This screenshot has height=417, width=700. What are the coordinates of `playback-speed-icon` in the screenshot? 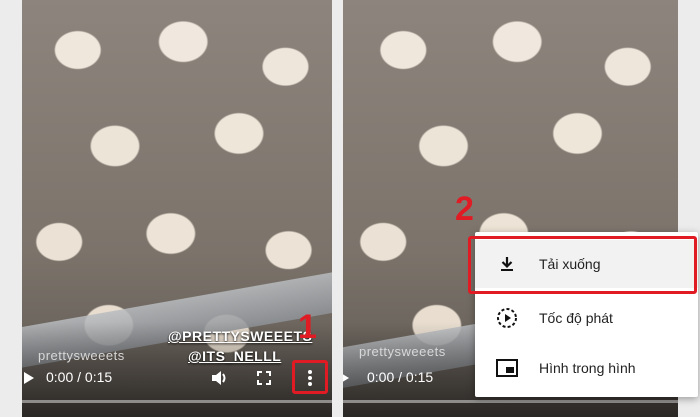 It's located at (507, 318).